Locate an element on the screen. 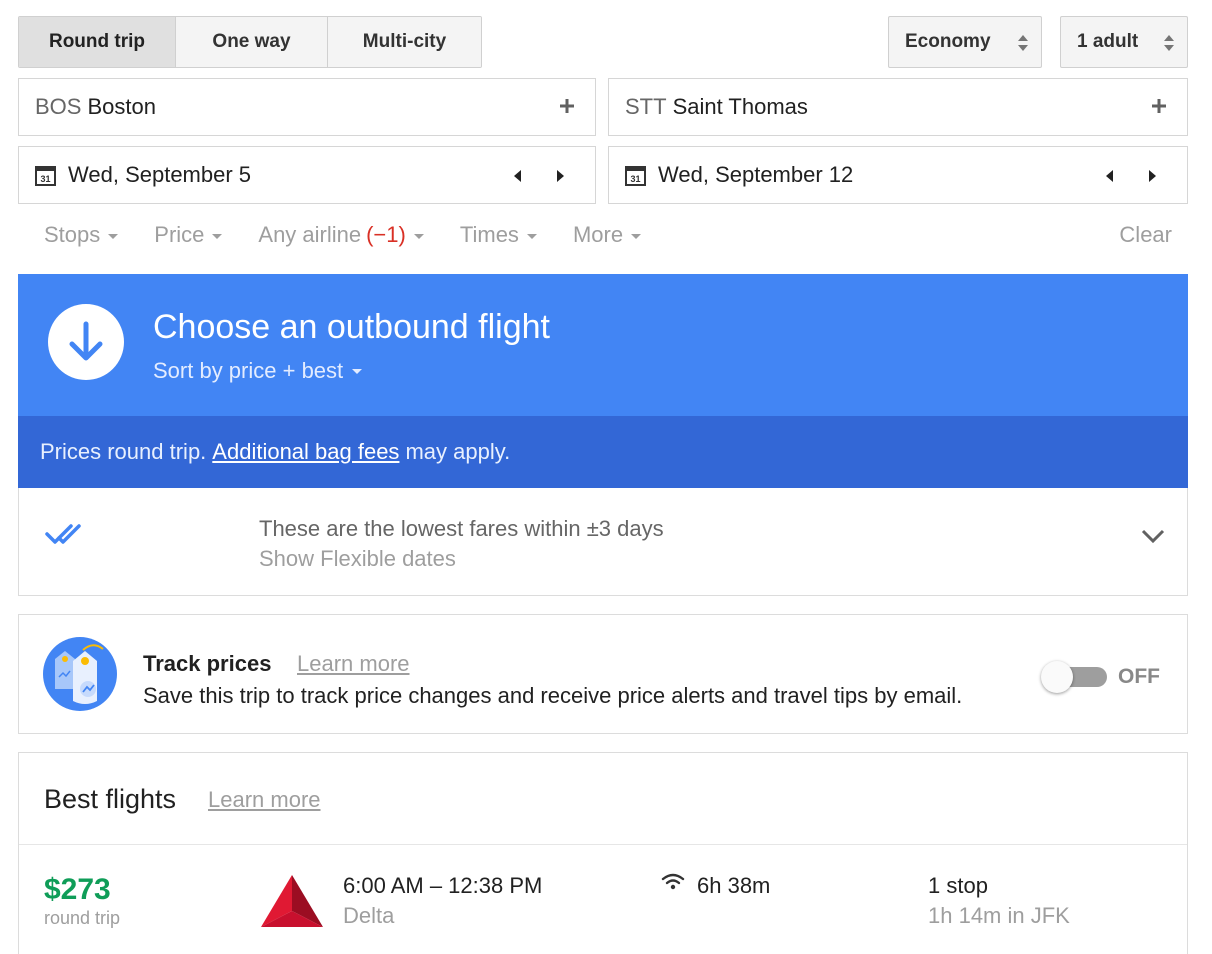 This screenshot has width=1212, height=954. flight-price-note: round trip is located at coordinates (82, 918).